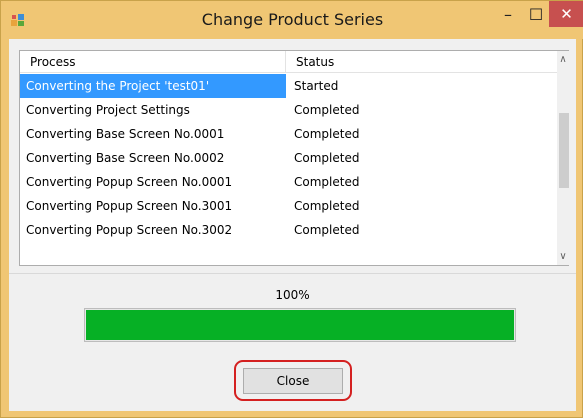 The width and height of the screenshot is (583, 418). I want to click on status-cell: Started, so click(316, 86).